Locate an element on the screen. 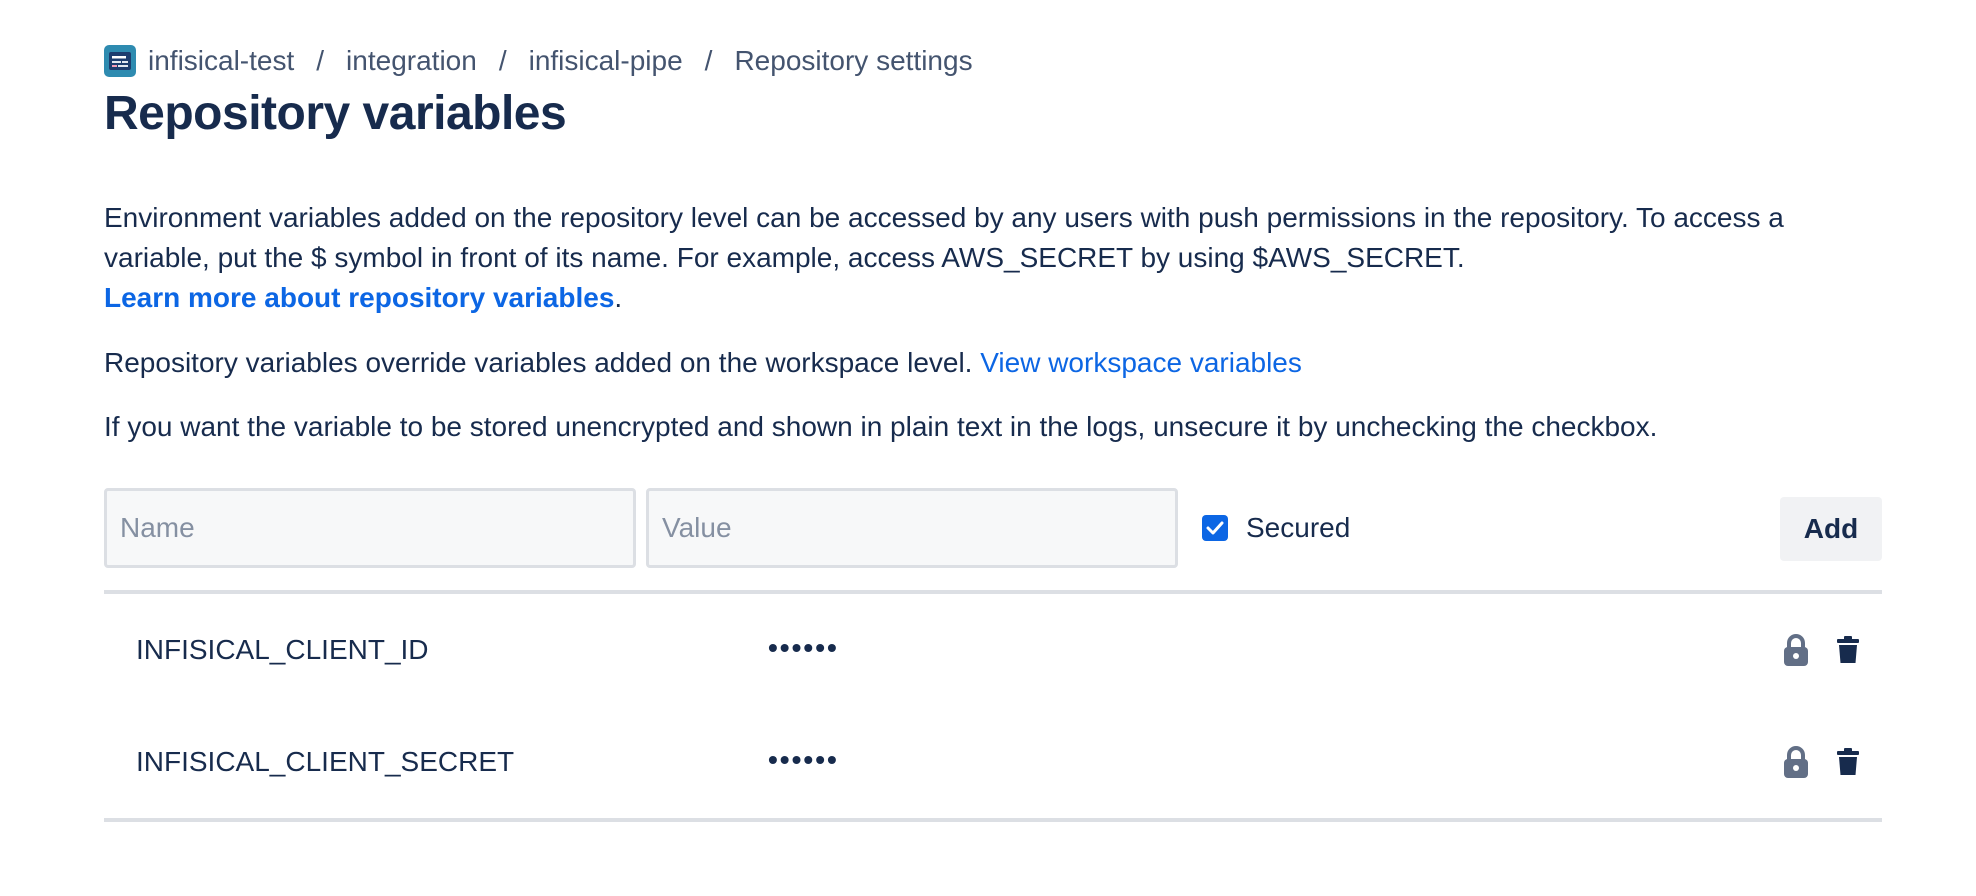 Image resolution: width=1976 pixels, height=896 pixels. checkmark-icon is located at coordinates (1215, 528).